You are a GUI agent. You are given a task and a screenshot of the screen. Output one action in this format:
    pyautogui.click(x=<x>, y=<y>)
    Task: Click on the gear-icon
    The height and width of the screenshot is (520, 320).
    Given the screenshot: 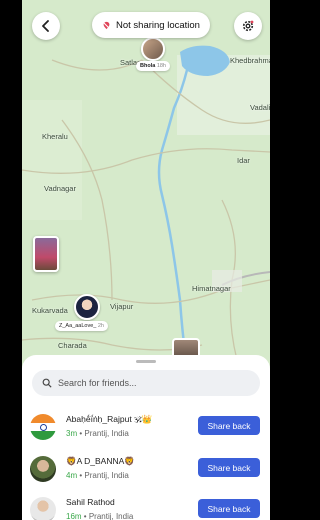 What is the action you would take?
    pyautogui.click(x=248, y=26)
    